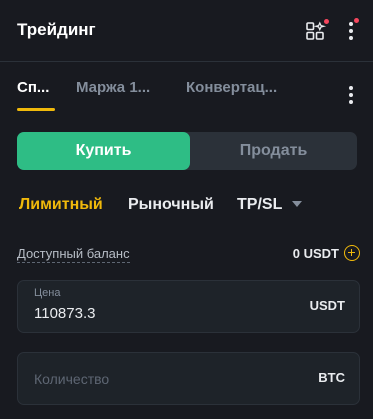  I want to click on quantity-unit: BTC, so click(331, 377).